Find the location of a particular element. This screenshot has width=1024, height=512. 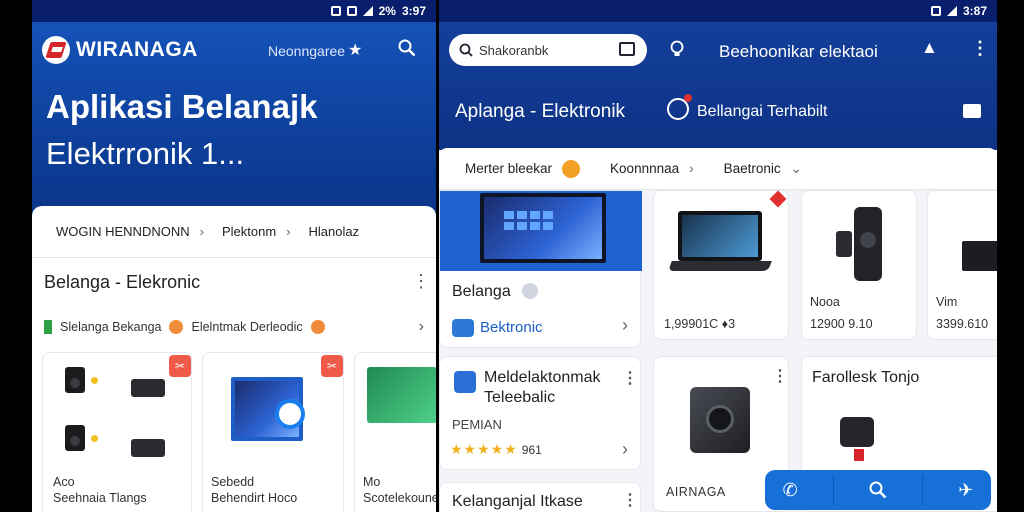

tab-1: Merter bleekar is located at coordinates (523, 168).